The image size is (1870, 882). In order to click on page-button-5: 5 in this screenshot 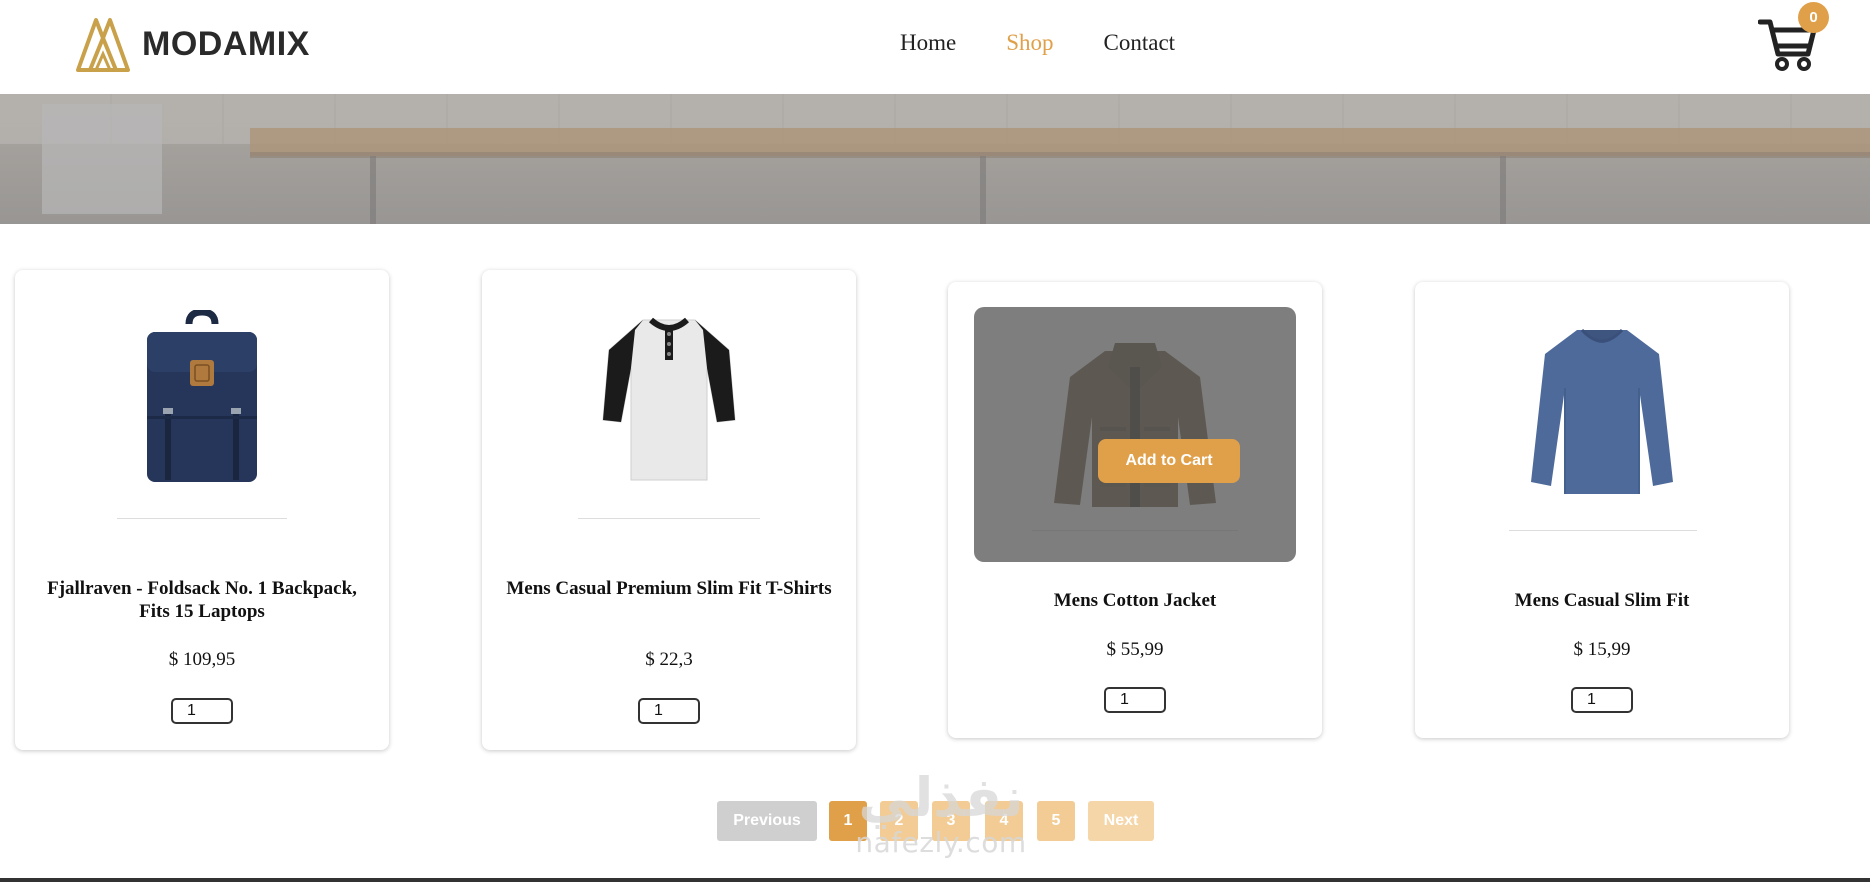, I will do `click(1056, 821)`.